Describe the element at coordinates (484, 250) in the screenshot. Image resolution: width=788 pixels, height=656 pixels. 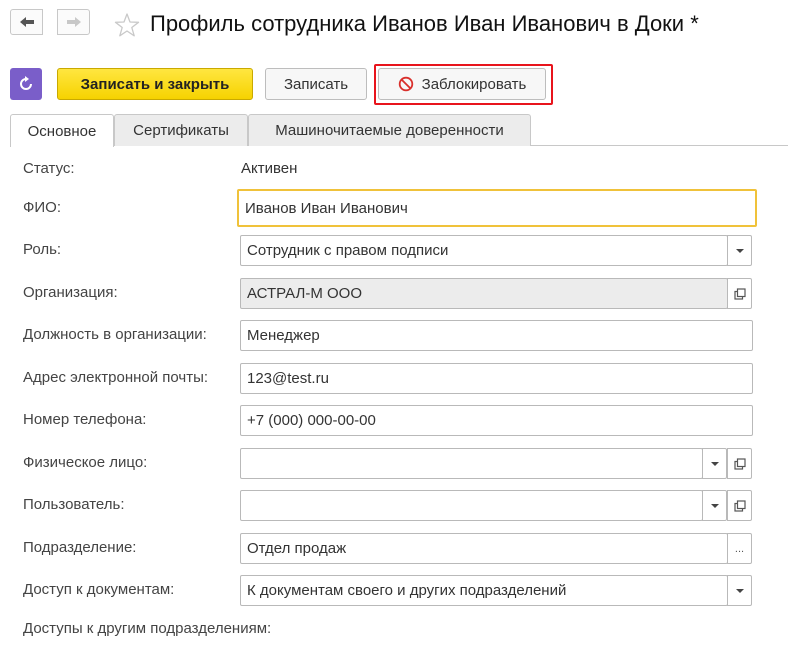
I see `role-select: Сотрудник с правом подписи` at that location.